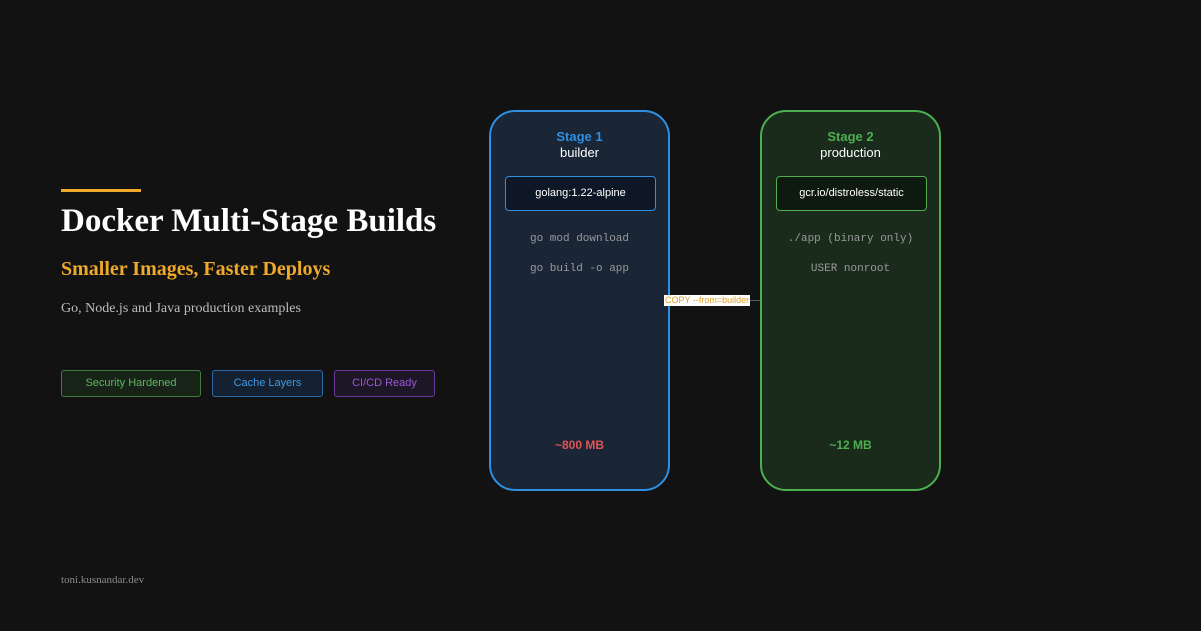 This screenshot has width=1201, height=631. Describe the element at coordinates (579, 269) in the screenshot. I see `stage-command: go build -o app` at that location.